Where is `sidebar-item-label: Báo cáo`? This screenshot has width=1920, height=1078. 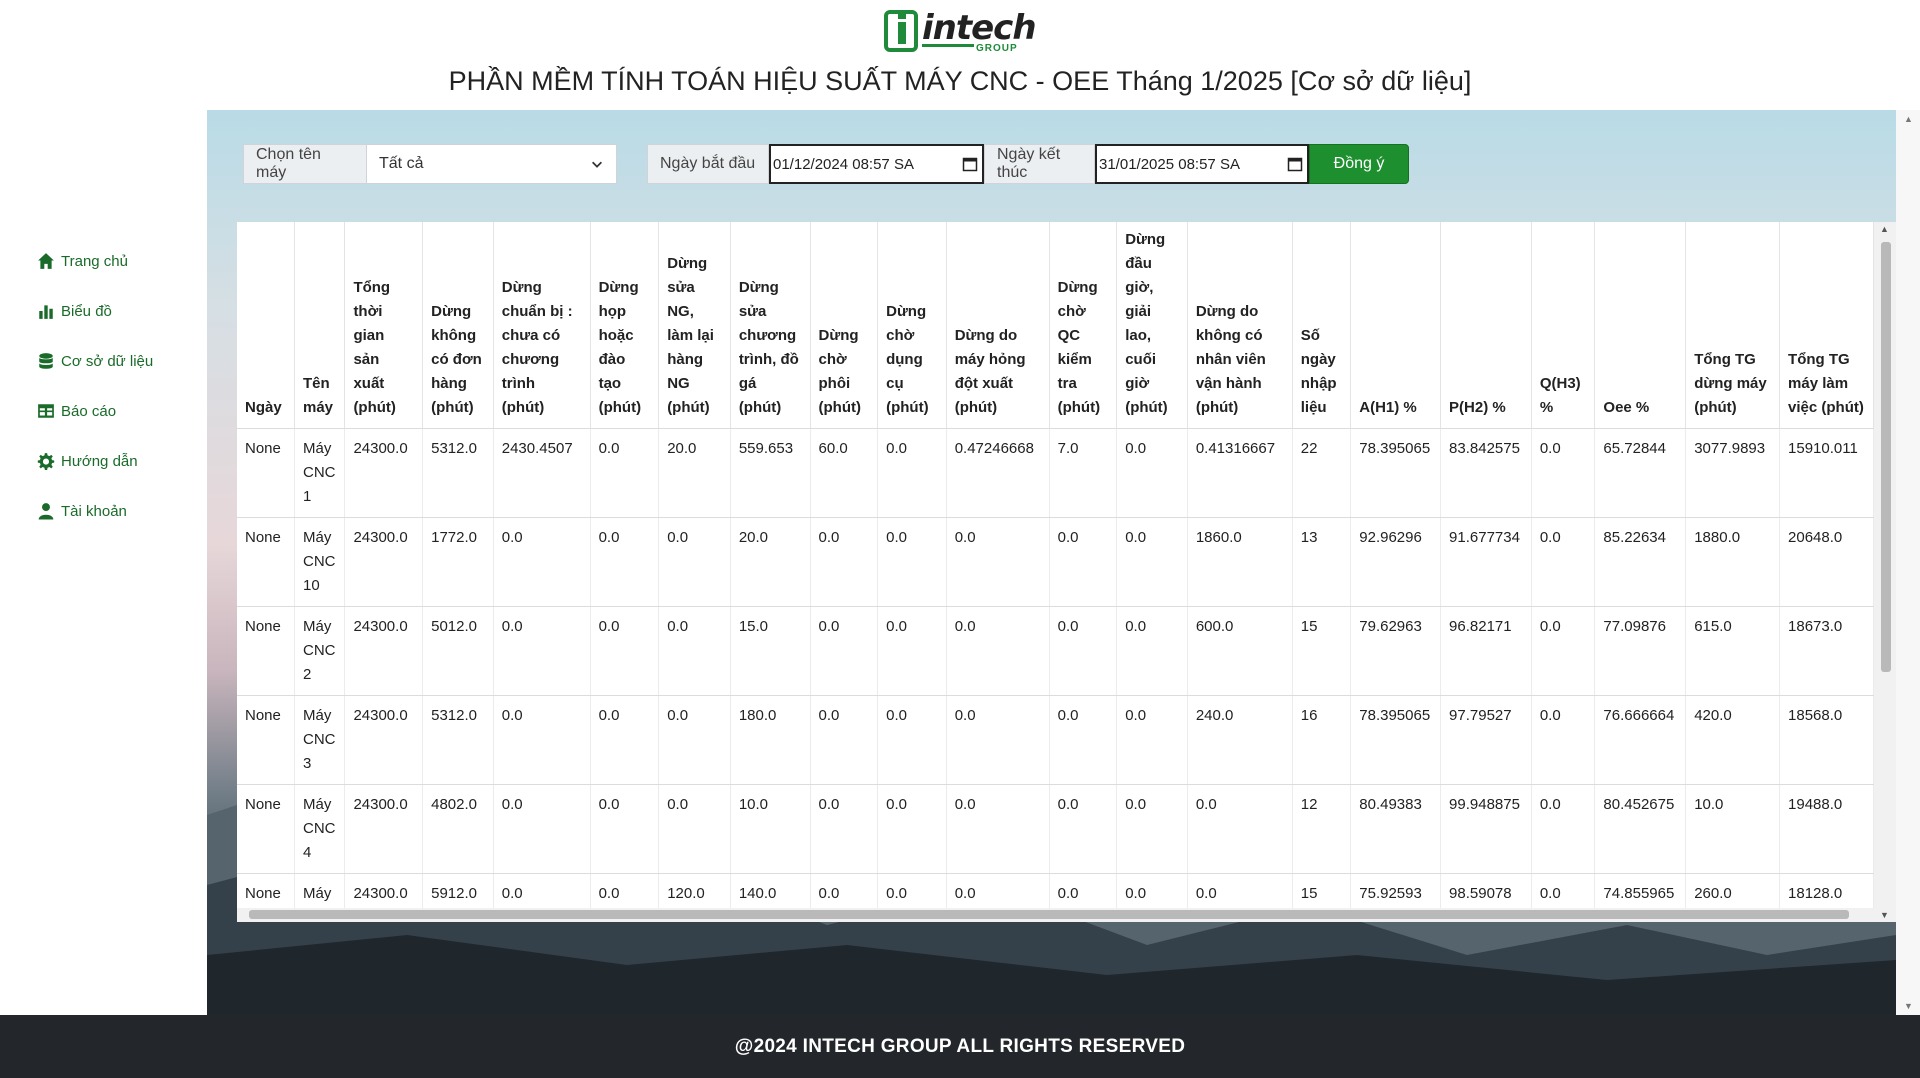 sidebar-item-label: Báo cáo is located at coordinates (89, 411).